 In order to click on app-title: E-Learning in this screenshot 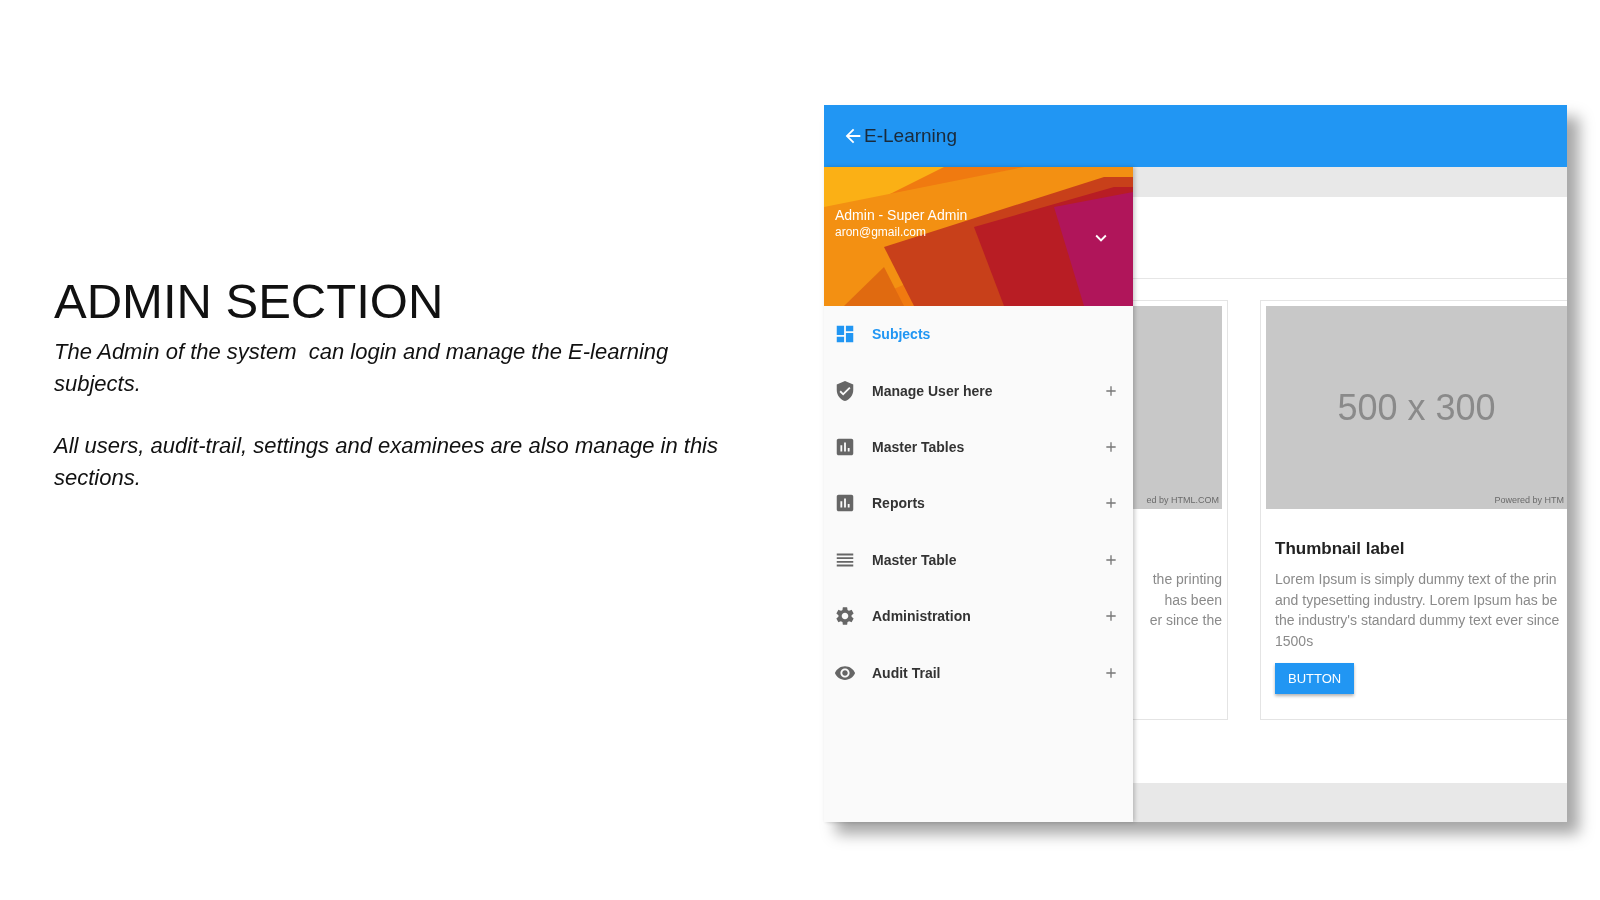, I will do `click(910, 136)`.